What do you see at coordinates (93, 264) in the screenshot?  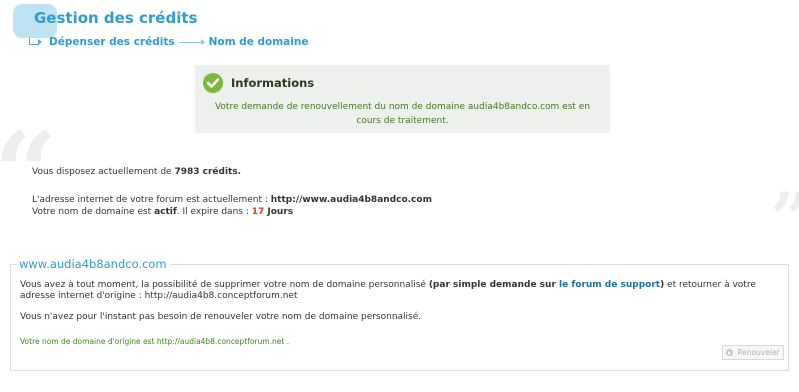 I see `domain-legend: www.audia4b8andco.com` at bounding box center [93, 264].